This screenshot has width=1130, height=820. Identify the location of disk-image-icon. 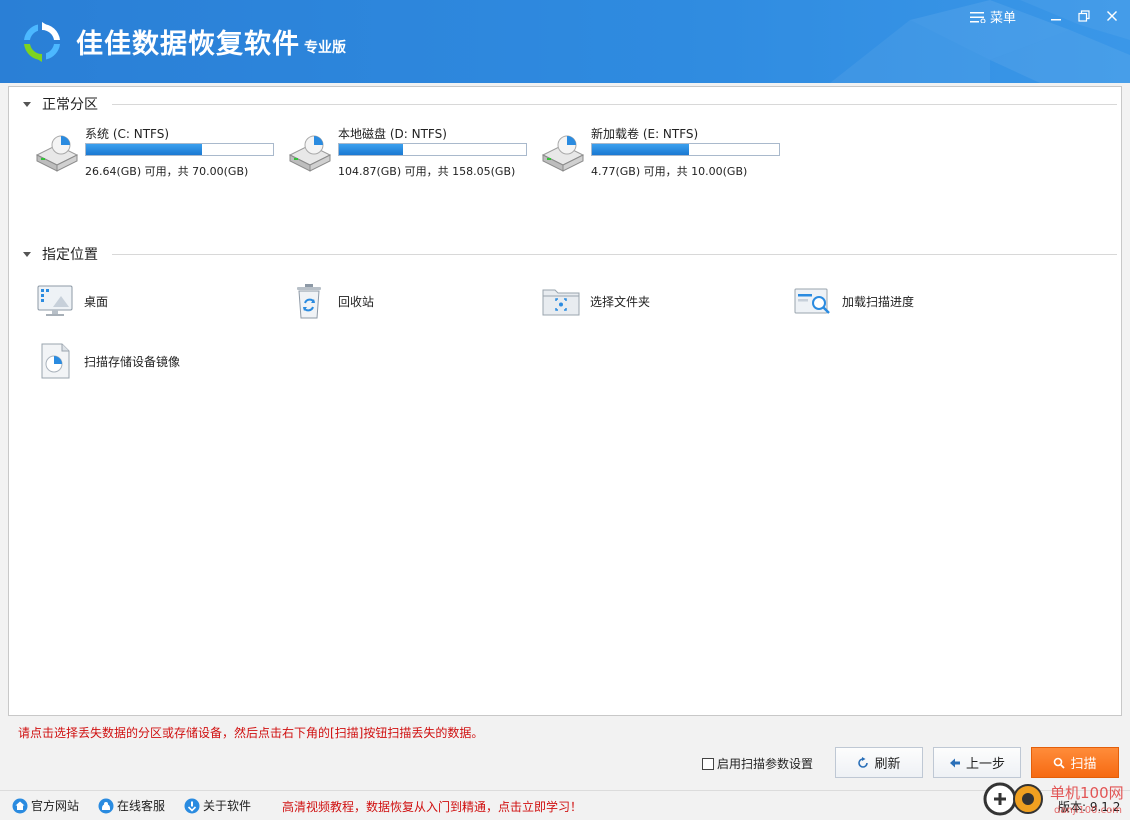
(55, 361).